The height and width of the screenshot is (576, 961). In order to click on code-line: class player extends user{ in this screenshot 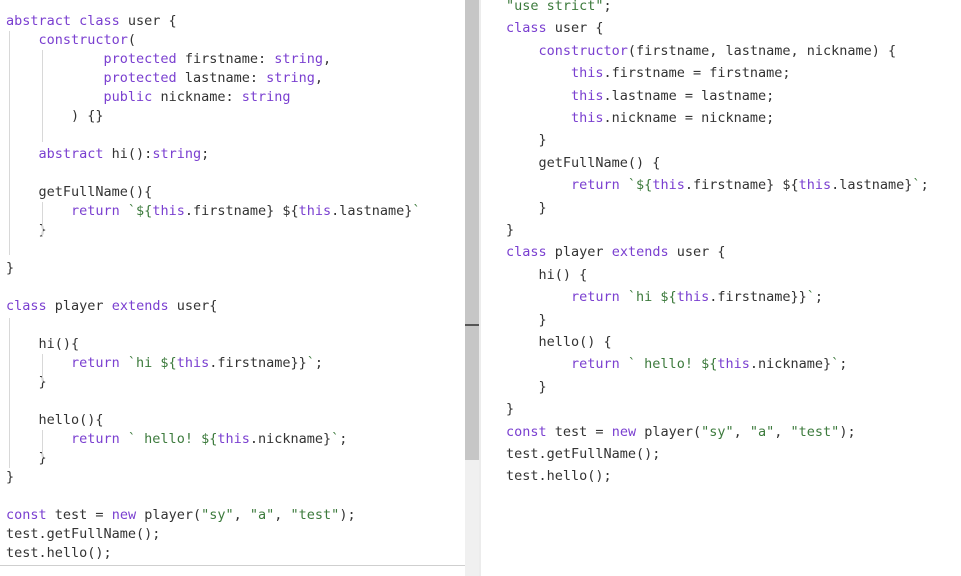, I will do `click(111, 306)`.